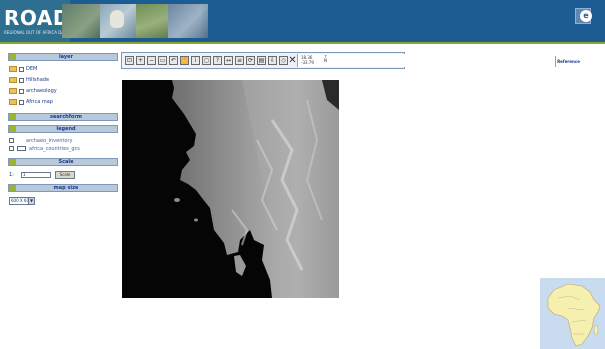  Describe the element at coordinates (21, 148) in the screenshot. I see `legend-swatch` at that location.